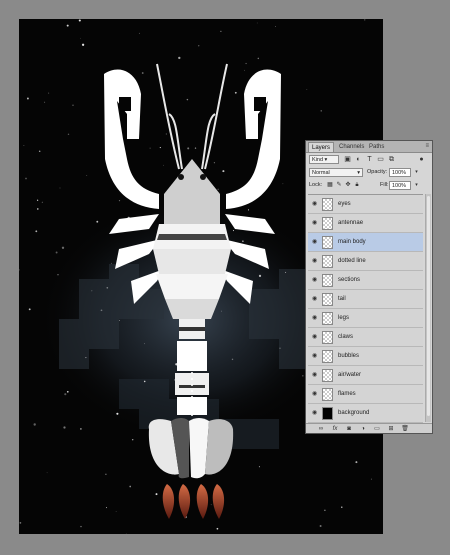 The height and width of the screenshot is (555, 450). I want to click on layer-name: sections, so click(349, 280).